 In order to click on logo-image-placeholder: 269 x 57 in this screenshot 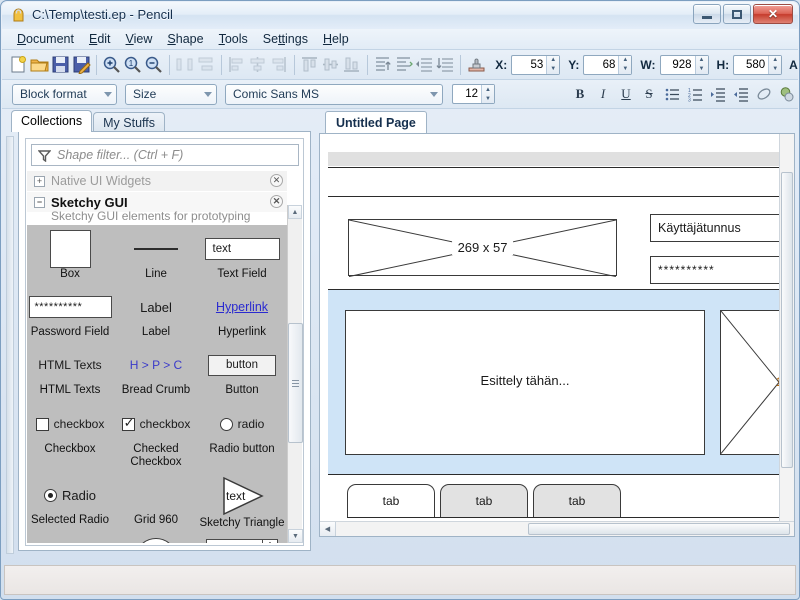, I will do `click(482, 247)`.